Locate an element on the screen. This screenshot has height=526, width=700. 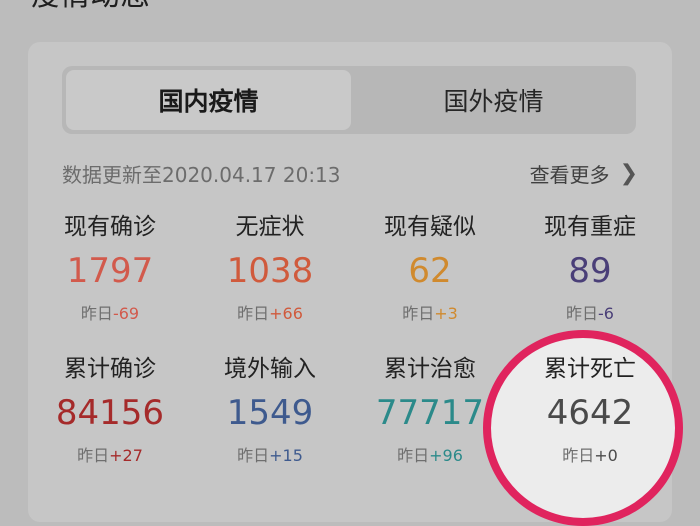
view-more-label: 查看更多 is located at coordinates (569, 174).